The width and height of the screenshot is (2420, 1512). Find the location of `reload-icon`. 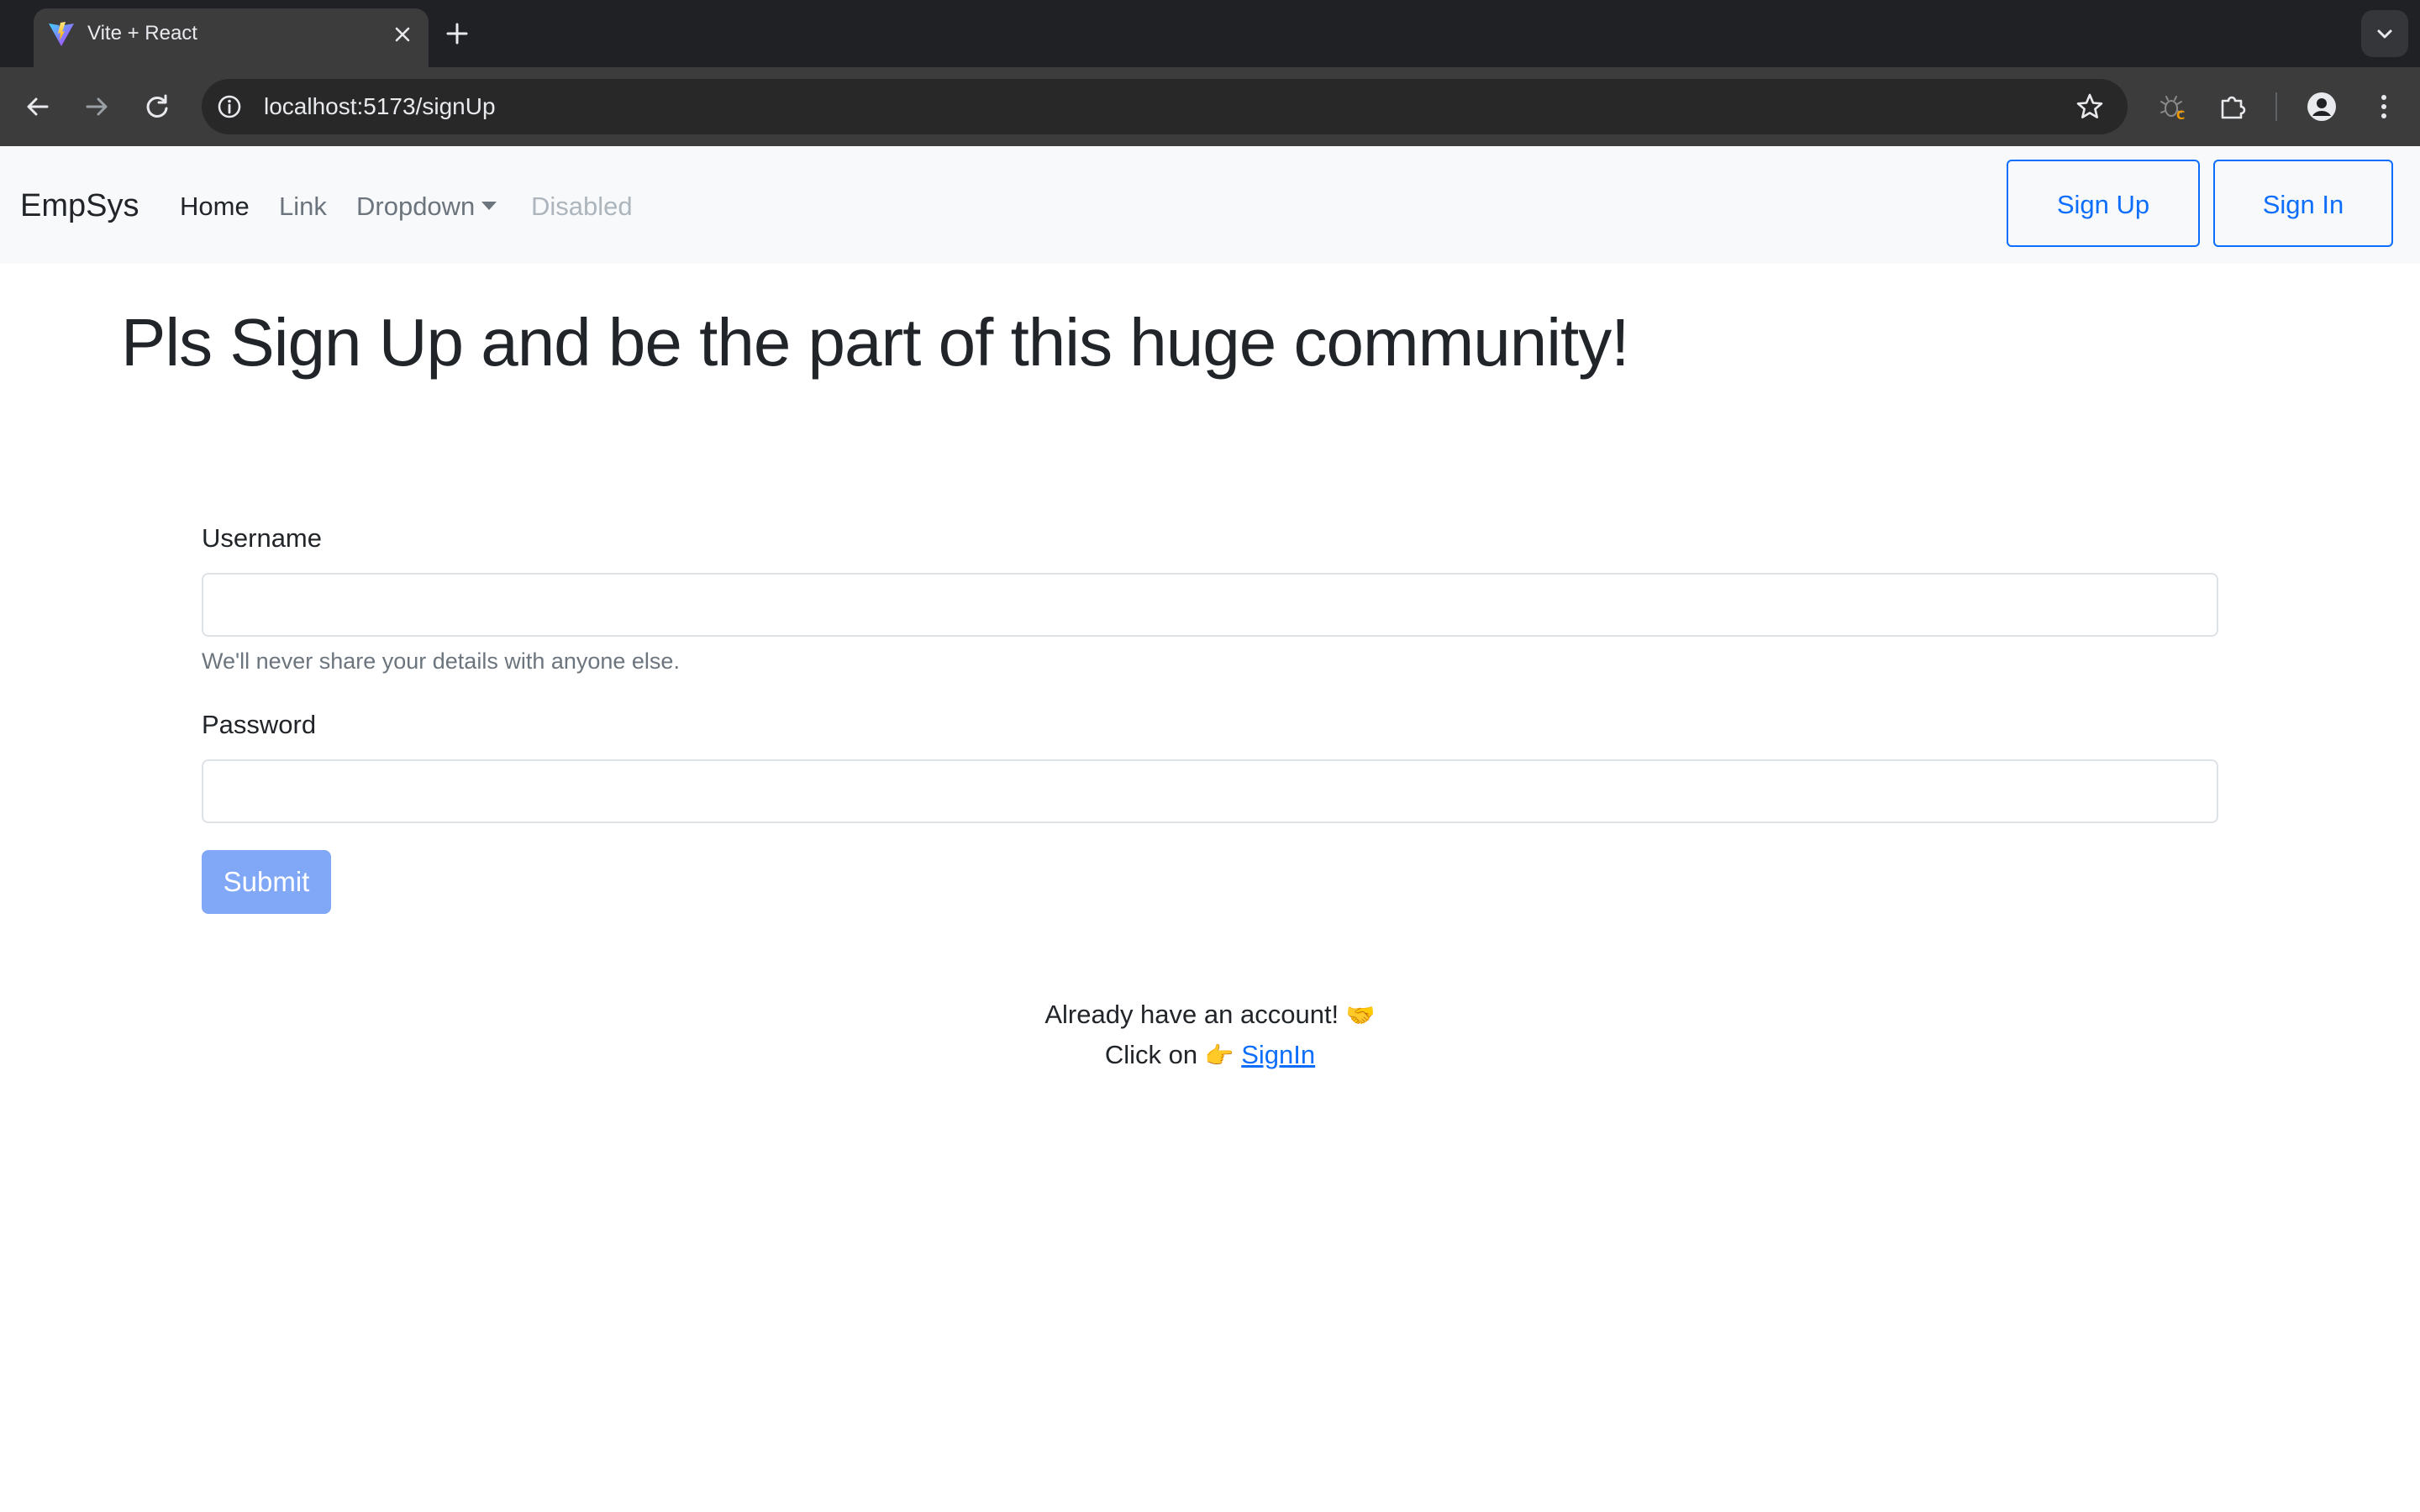

reload-icon is located at coordinates (157, 106).